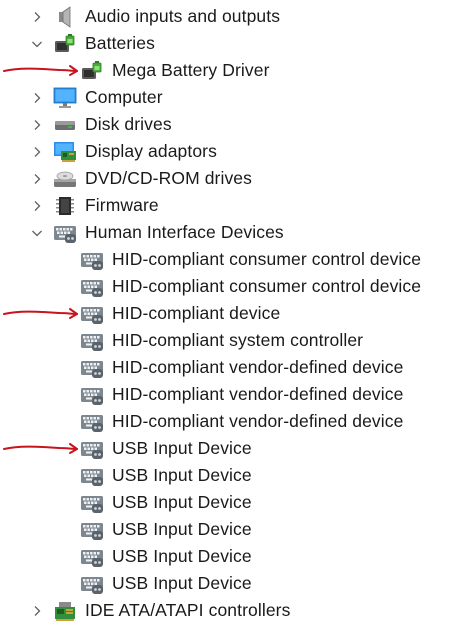 The height and width of the screenshot is (628, 460). I want to click on tree-item-label: Mega Battery Driver, so click(191, 70).